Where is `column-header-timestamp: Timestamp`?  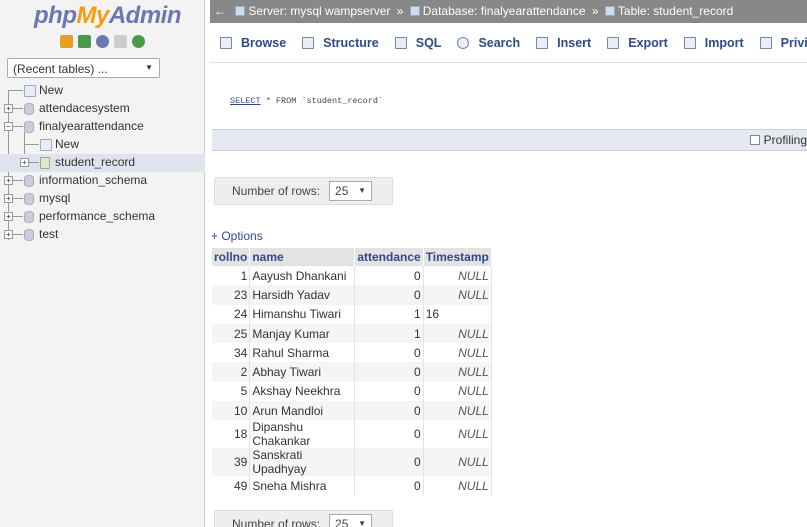
column-header-timestamp: Timestamp is located at coordinates (457, 257).